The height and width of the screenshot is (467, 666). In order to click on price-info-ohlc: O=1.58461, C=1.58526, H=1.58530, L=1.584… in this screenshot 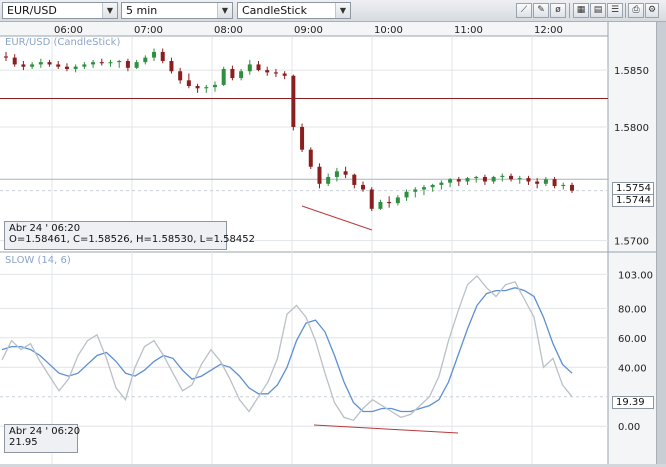, I will do `click(132, 239)`.